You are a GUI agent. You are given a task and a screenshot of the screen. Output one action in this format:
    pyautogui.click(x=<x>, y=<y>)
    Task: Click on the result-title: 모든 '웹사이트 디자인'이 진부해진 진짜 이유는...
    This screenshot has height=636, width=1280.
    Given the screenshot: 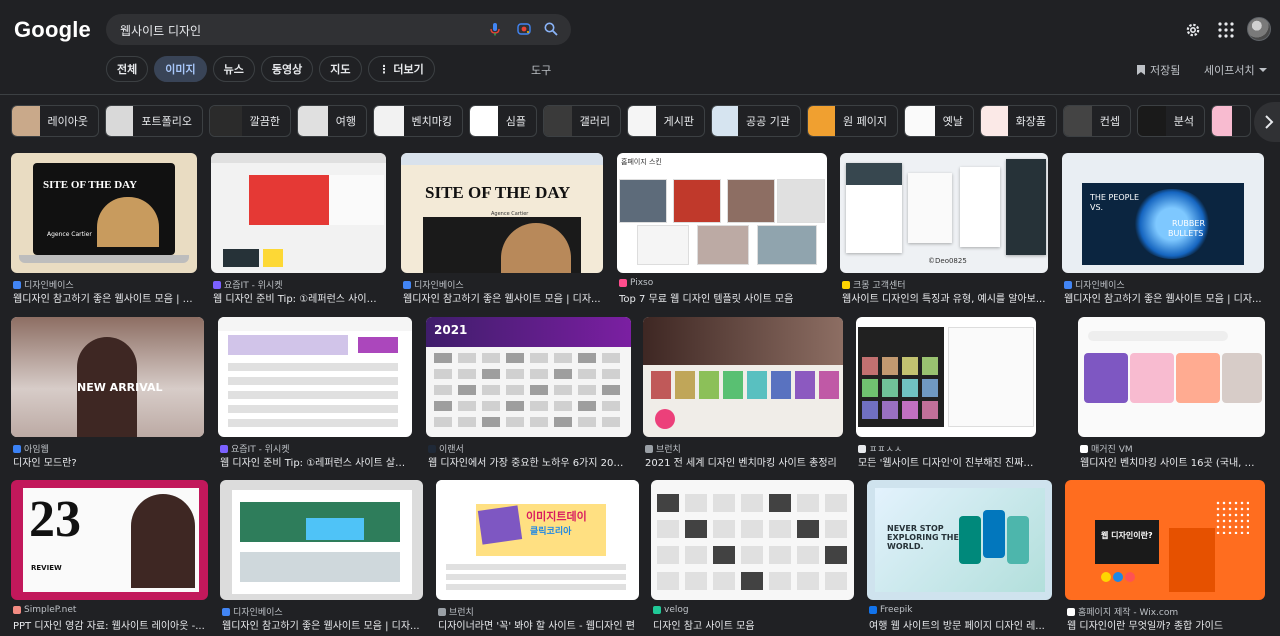 What is the action you would take?
    pyautogui.click(x=946, y=461)
    